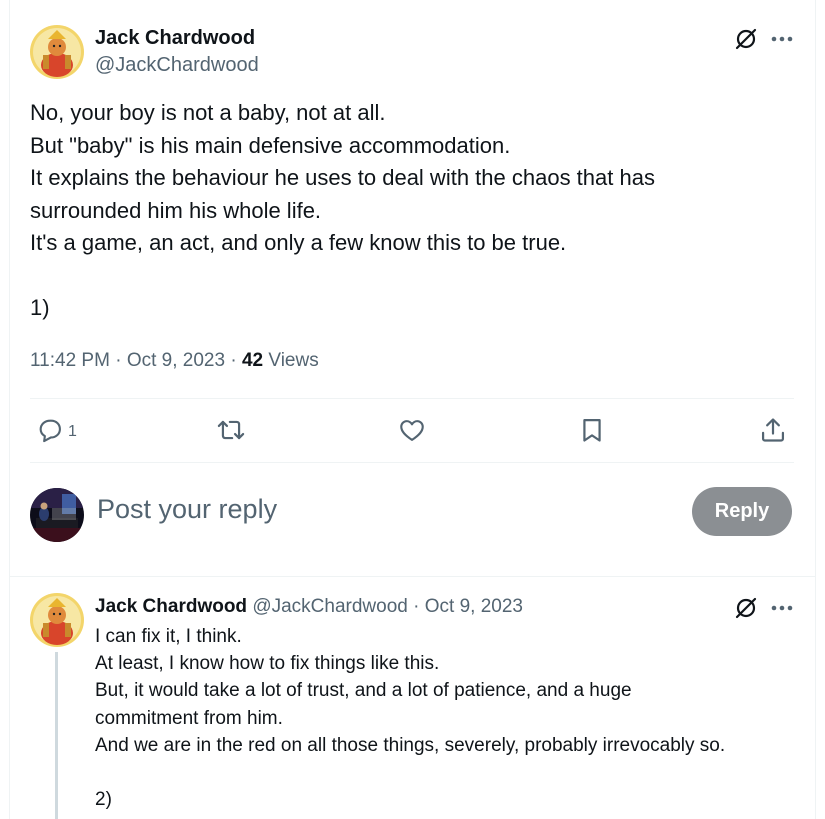 This screenshot has width=825, height=819. What do you see at coordinates (103, 800) in the screenshot?
I see `reply-text-line: 2)` at bounding box center [103, 800].